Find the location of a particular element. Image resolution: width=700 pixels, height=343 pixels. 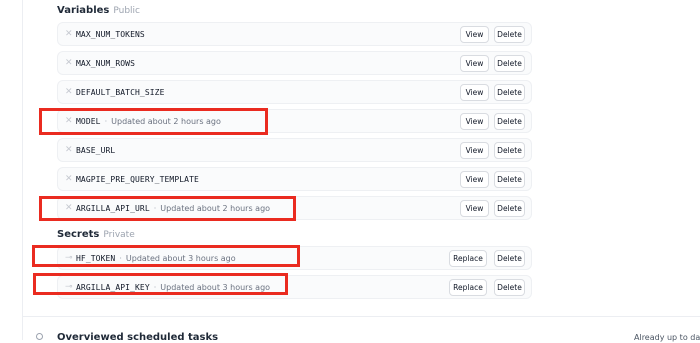

page-left-border is located at coordinates (22, 170).